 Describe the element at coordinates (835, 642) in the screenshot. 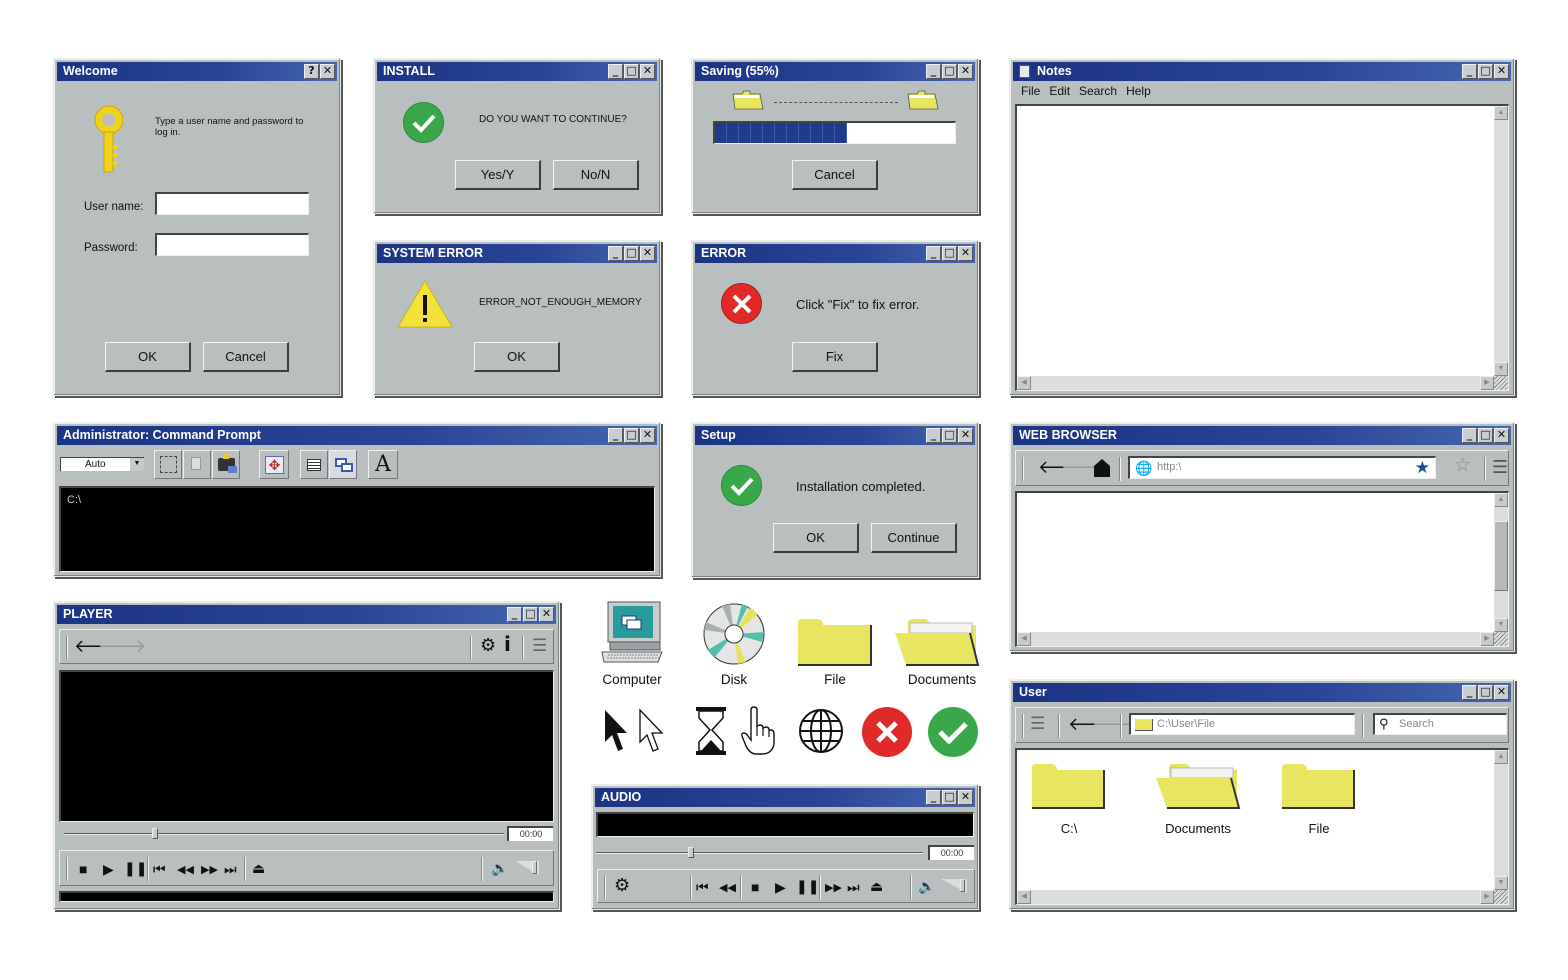

I see `folder-icon` at that location.